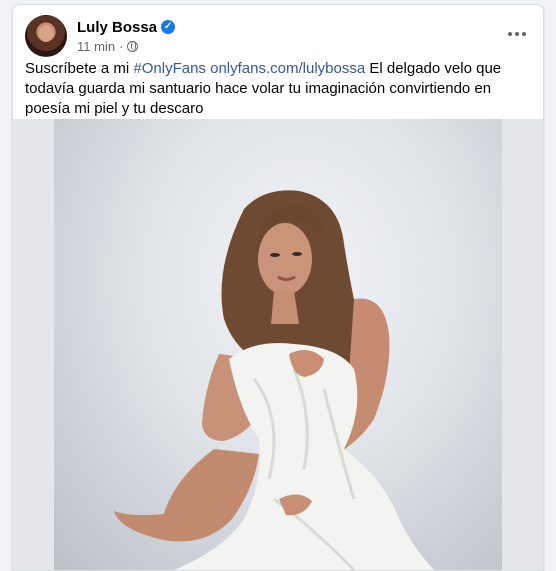 The image size is (556, 571). What do you see at coordinates (522, 344) in the screenshot?
I see `media-right-pillar` at bounding box center [522, 344].